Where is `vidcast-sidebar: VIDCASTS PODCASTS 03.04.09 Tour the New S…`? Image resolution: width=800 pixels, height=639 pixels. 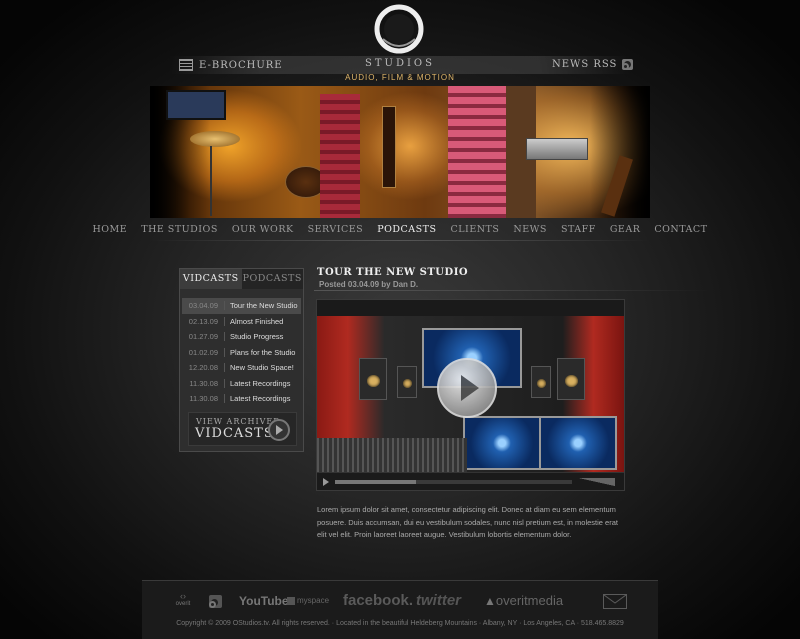 vidcast-sidebar: VIDCASTS PODCASTS 03.04.09 Tour the New S… is located at coordinates (241, 360).